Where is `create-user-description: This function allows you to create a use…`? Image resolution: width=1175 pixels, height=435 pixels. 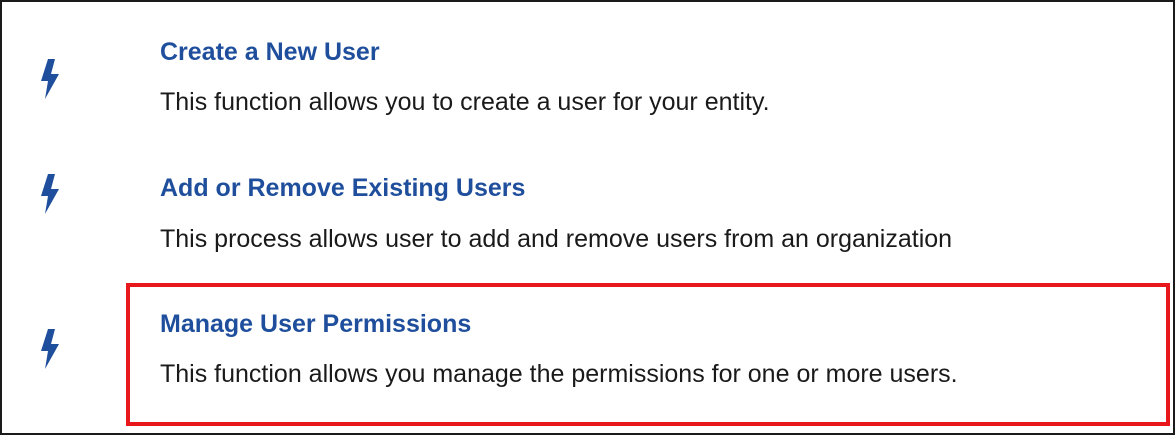
create-user-description: This function allows you to create a use… is located at coordinates (465, 102).